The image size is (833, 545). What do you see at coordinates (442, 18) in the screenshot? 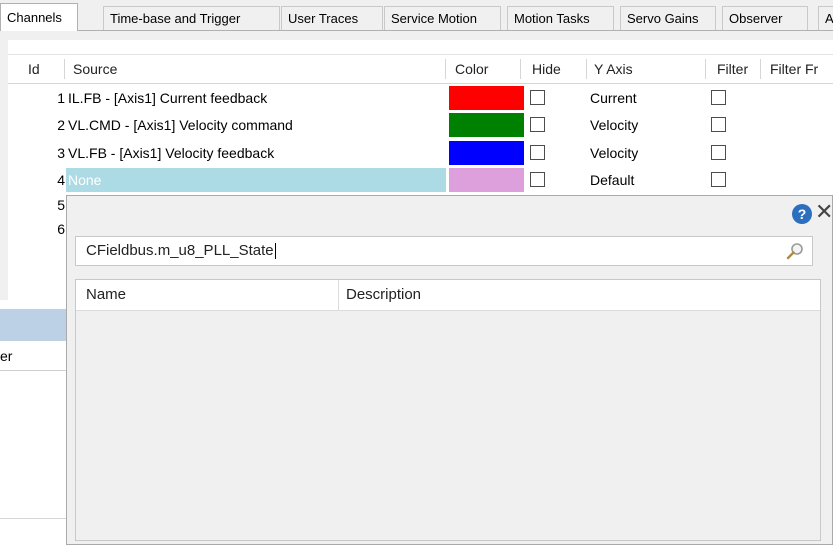
I see `tab-service-motion: Service Motion` at bounding box center [442, 18].